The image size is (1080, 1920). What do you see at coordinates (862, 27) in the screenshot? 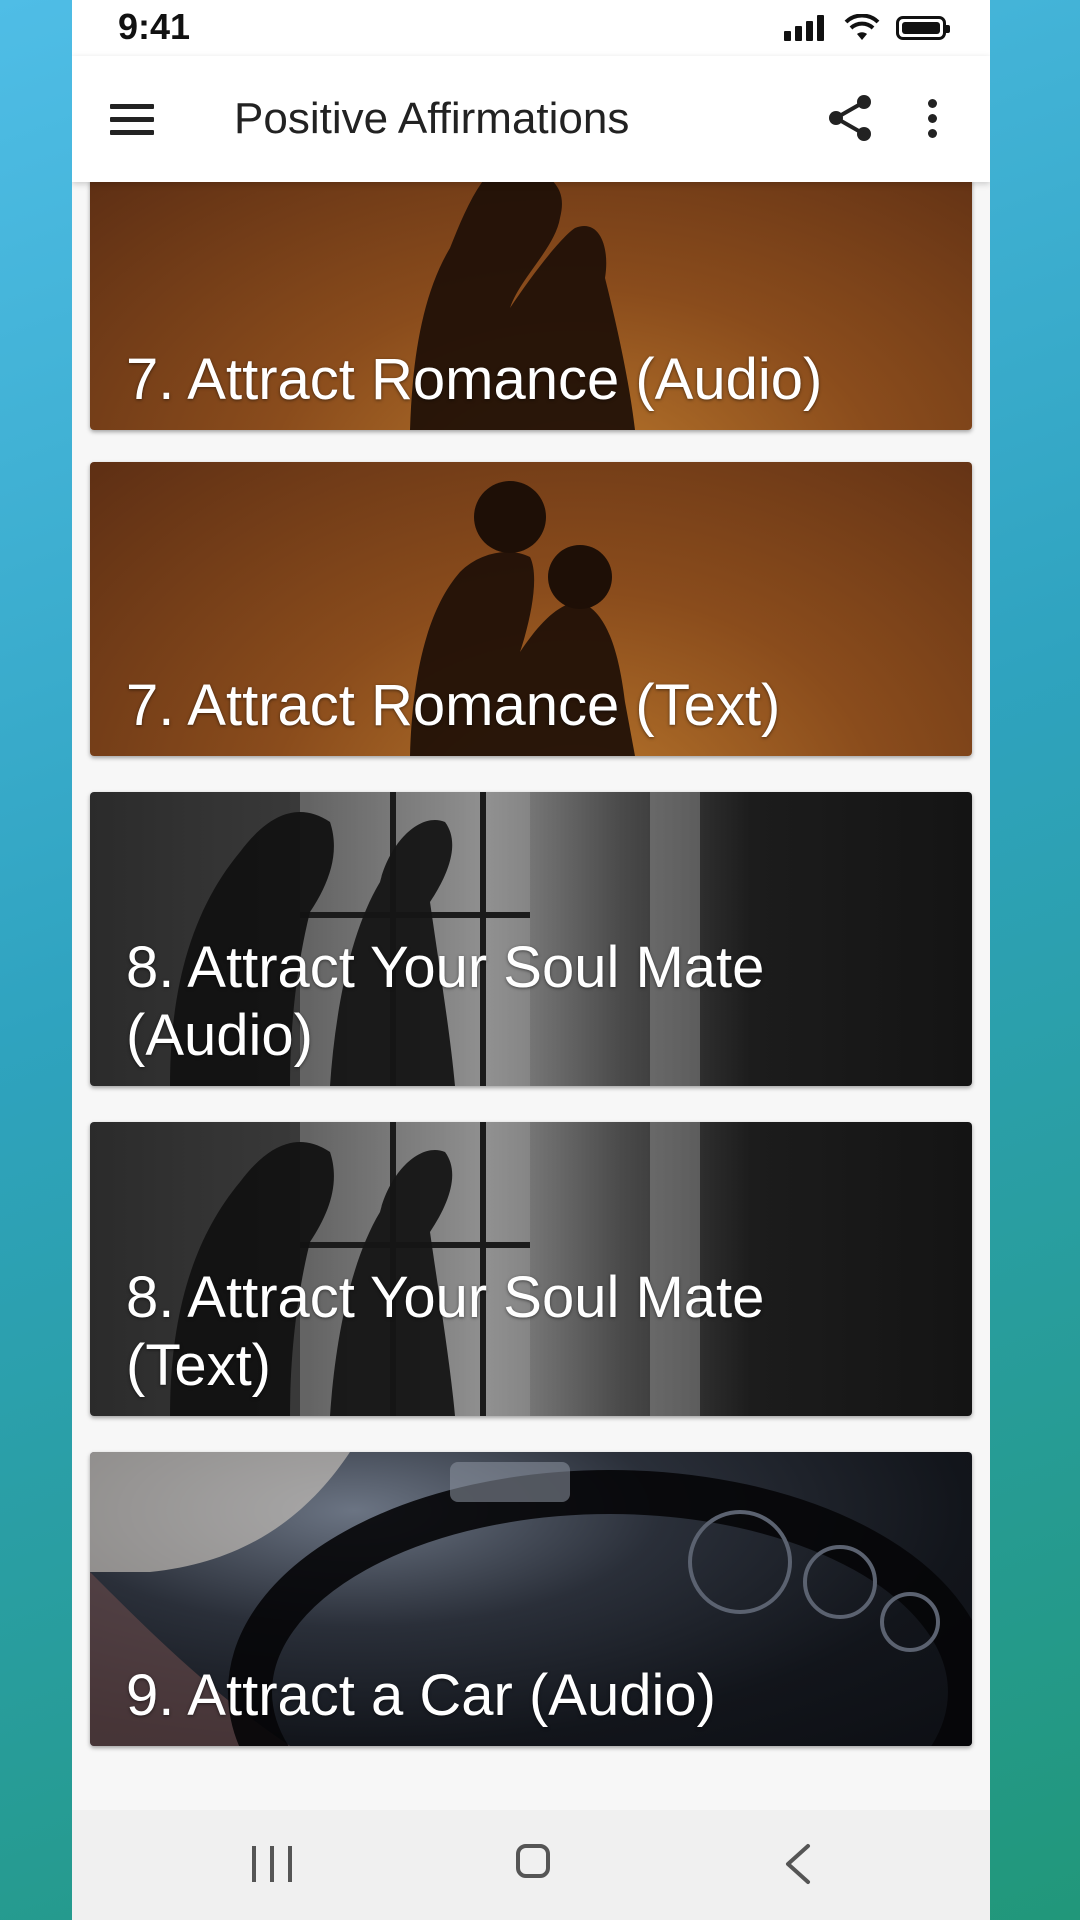
I see `wifi-icon` at bounding box center [862, 27].